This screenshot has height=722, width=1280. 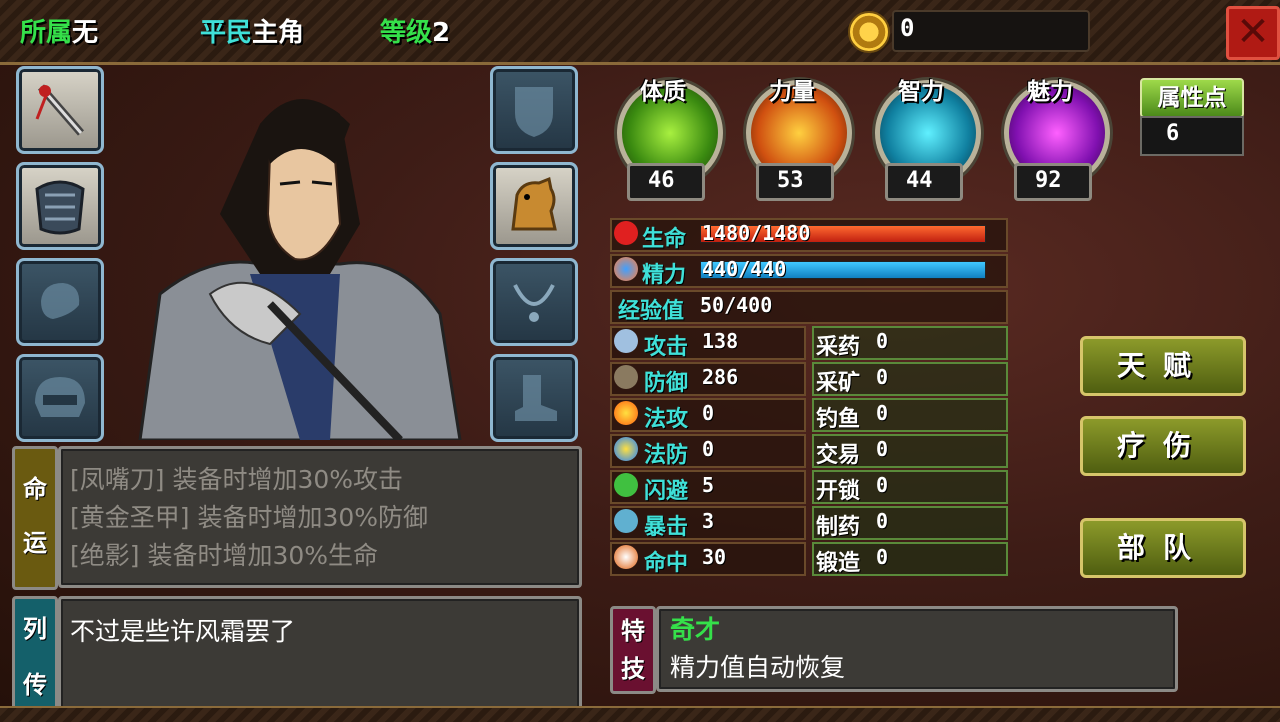 I want to click on exp-label: 经验值, so click(x=651, y=311).